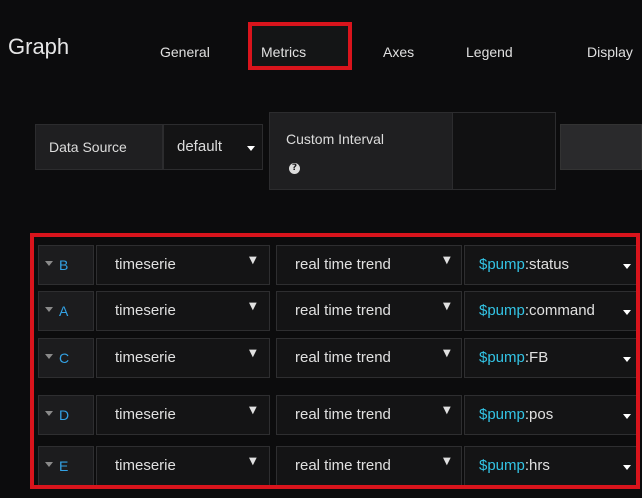  Describe the element at coordinates (185, 52) in the screenshot. I see `tab-general: General` at that location.